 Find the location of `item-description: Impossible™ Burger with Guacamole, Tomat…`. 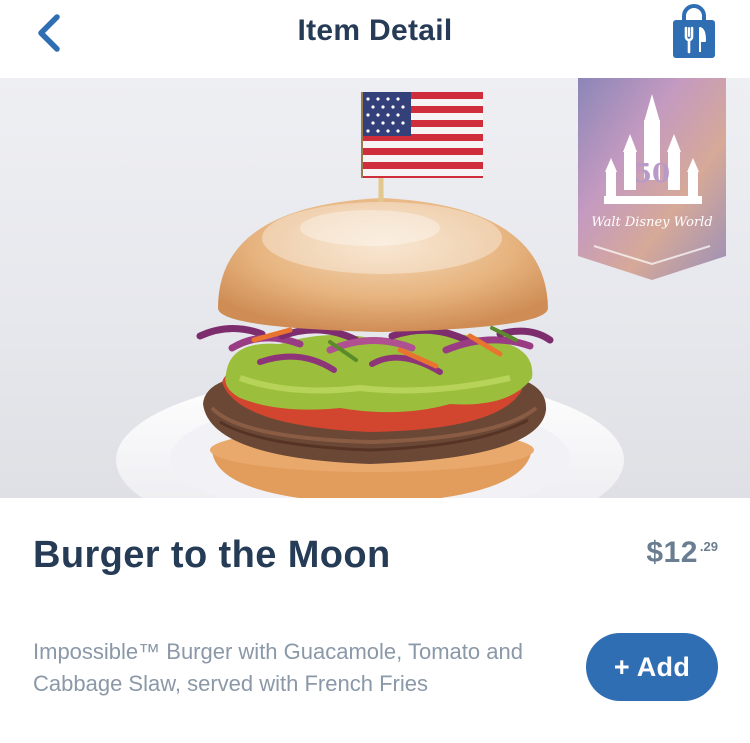

item-description: Impossible™ Burger with Guacamole, Tomat… is located at coordinates (278, 667).